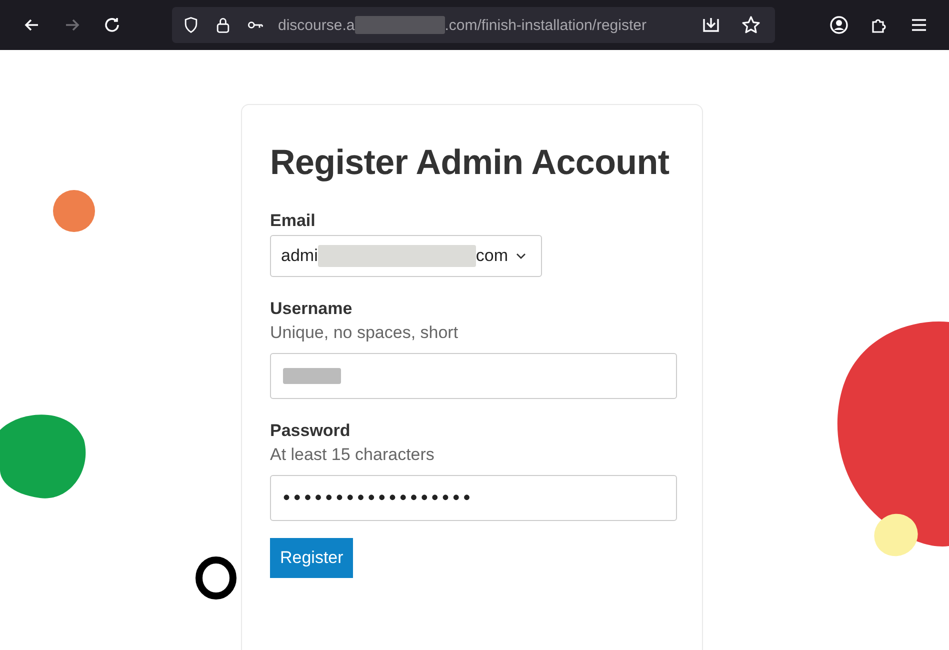 Image resolution: width=949 pixels, height=650 pixels. I want to click on reload-icon, so click(112, 25).